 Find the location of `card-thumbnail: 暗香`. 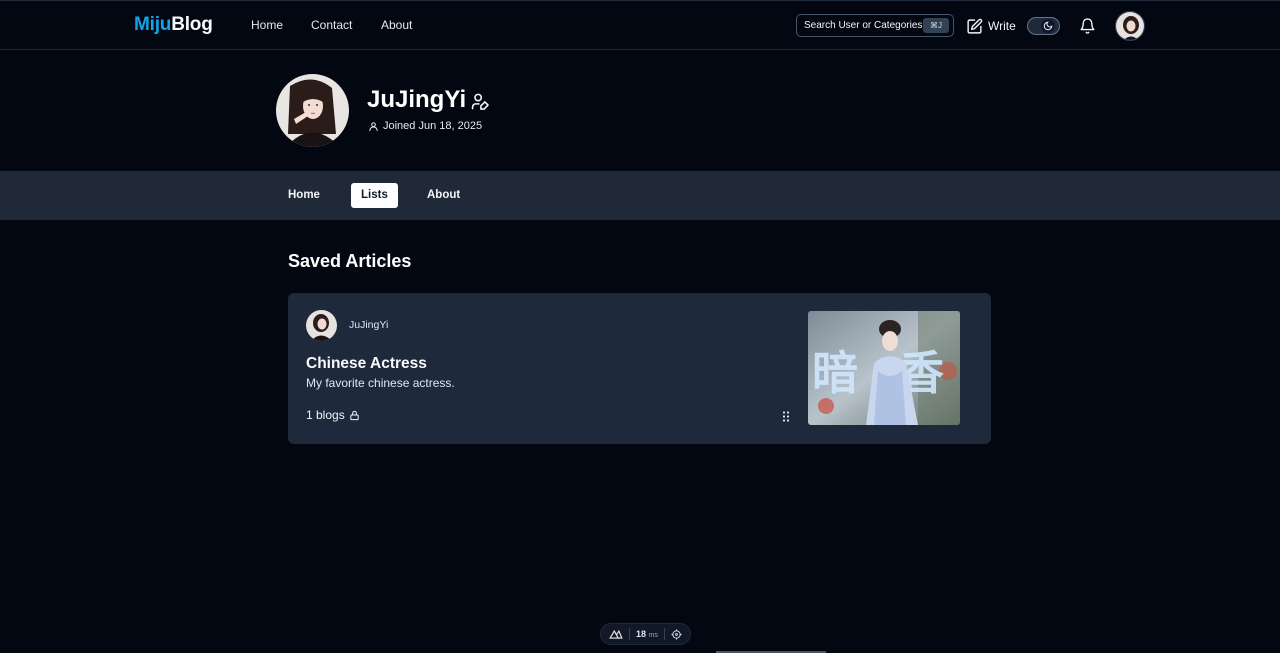

card-thumbnail: 暗香 is located at coordinates (884, 368).